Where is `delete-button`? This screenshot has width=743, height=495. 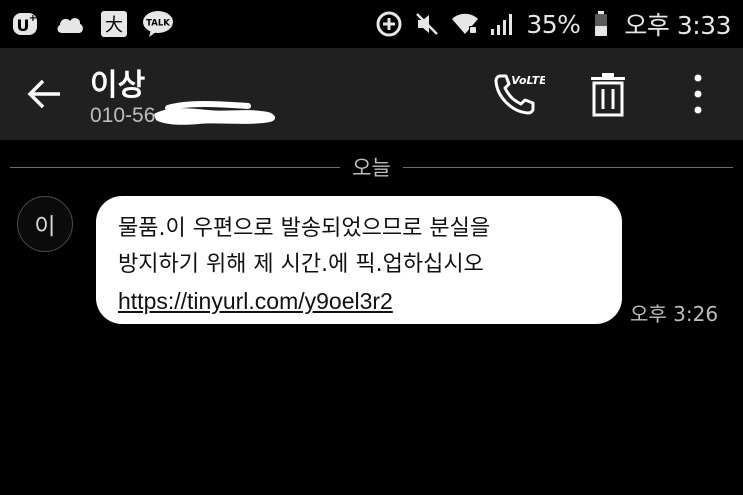
delete-button is located at coordinates (608, 94).